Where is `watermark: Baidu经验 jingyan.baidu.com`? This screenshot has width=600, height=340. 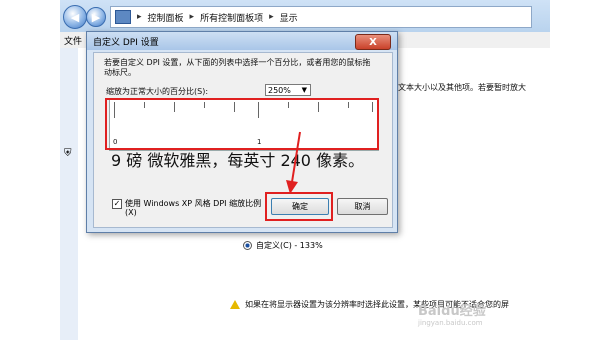
watermark: Baidu经验 jingyan.baidu.com is located at coordinates (452, 313).